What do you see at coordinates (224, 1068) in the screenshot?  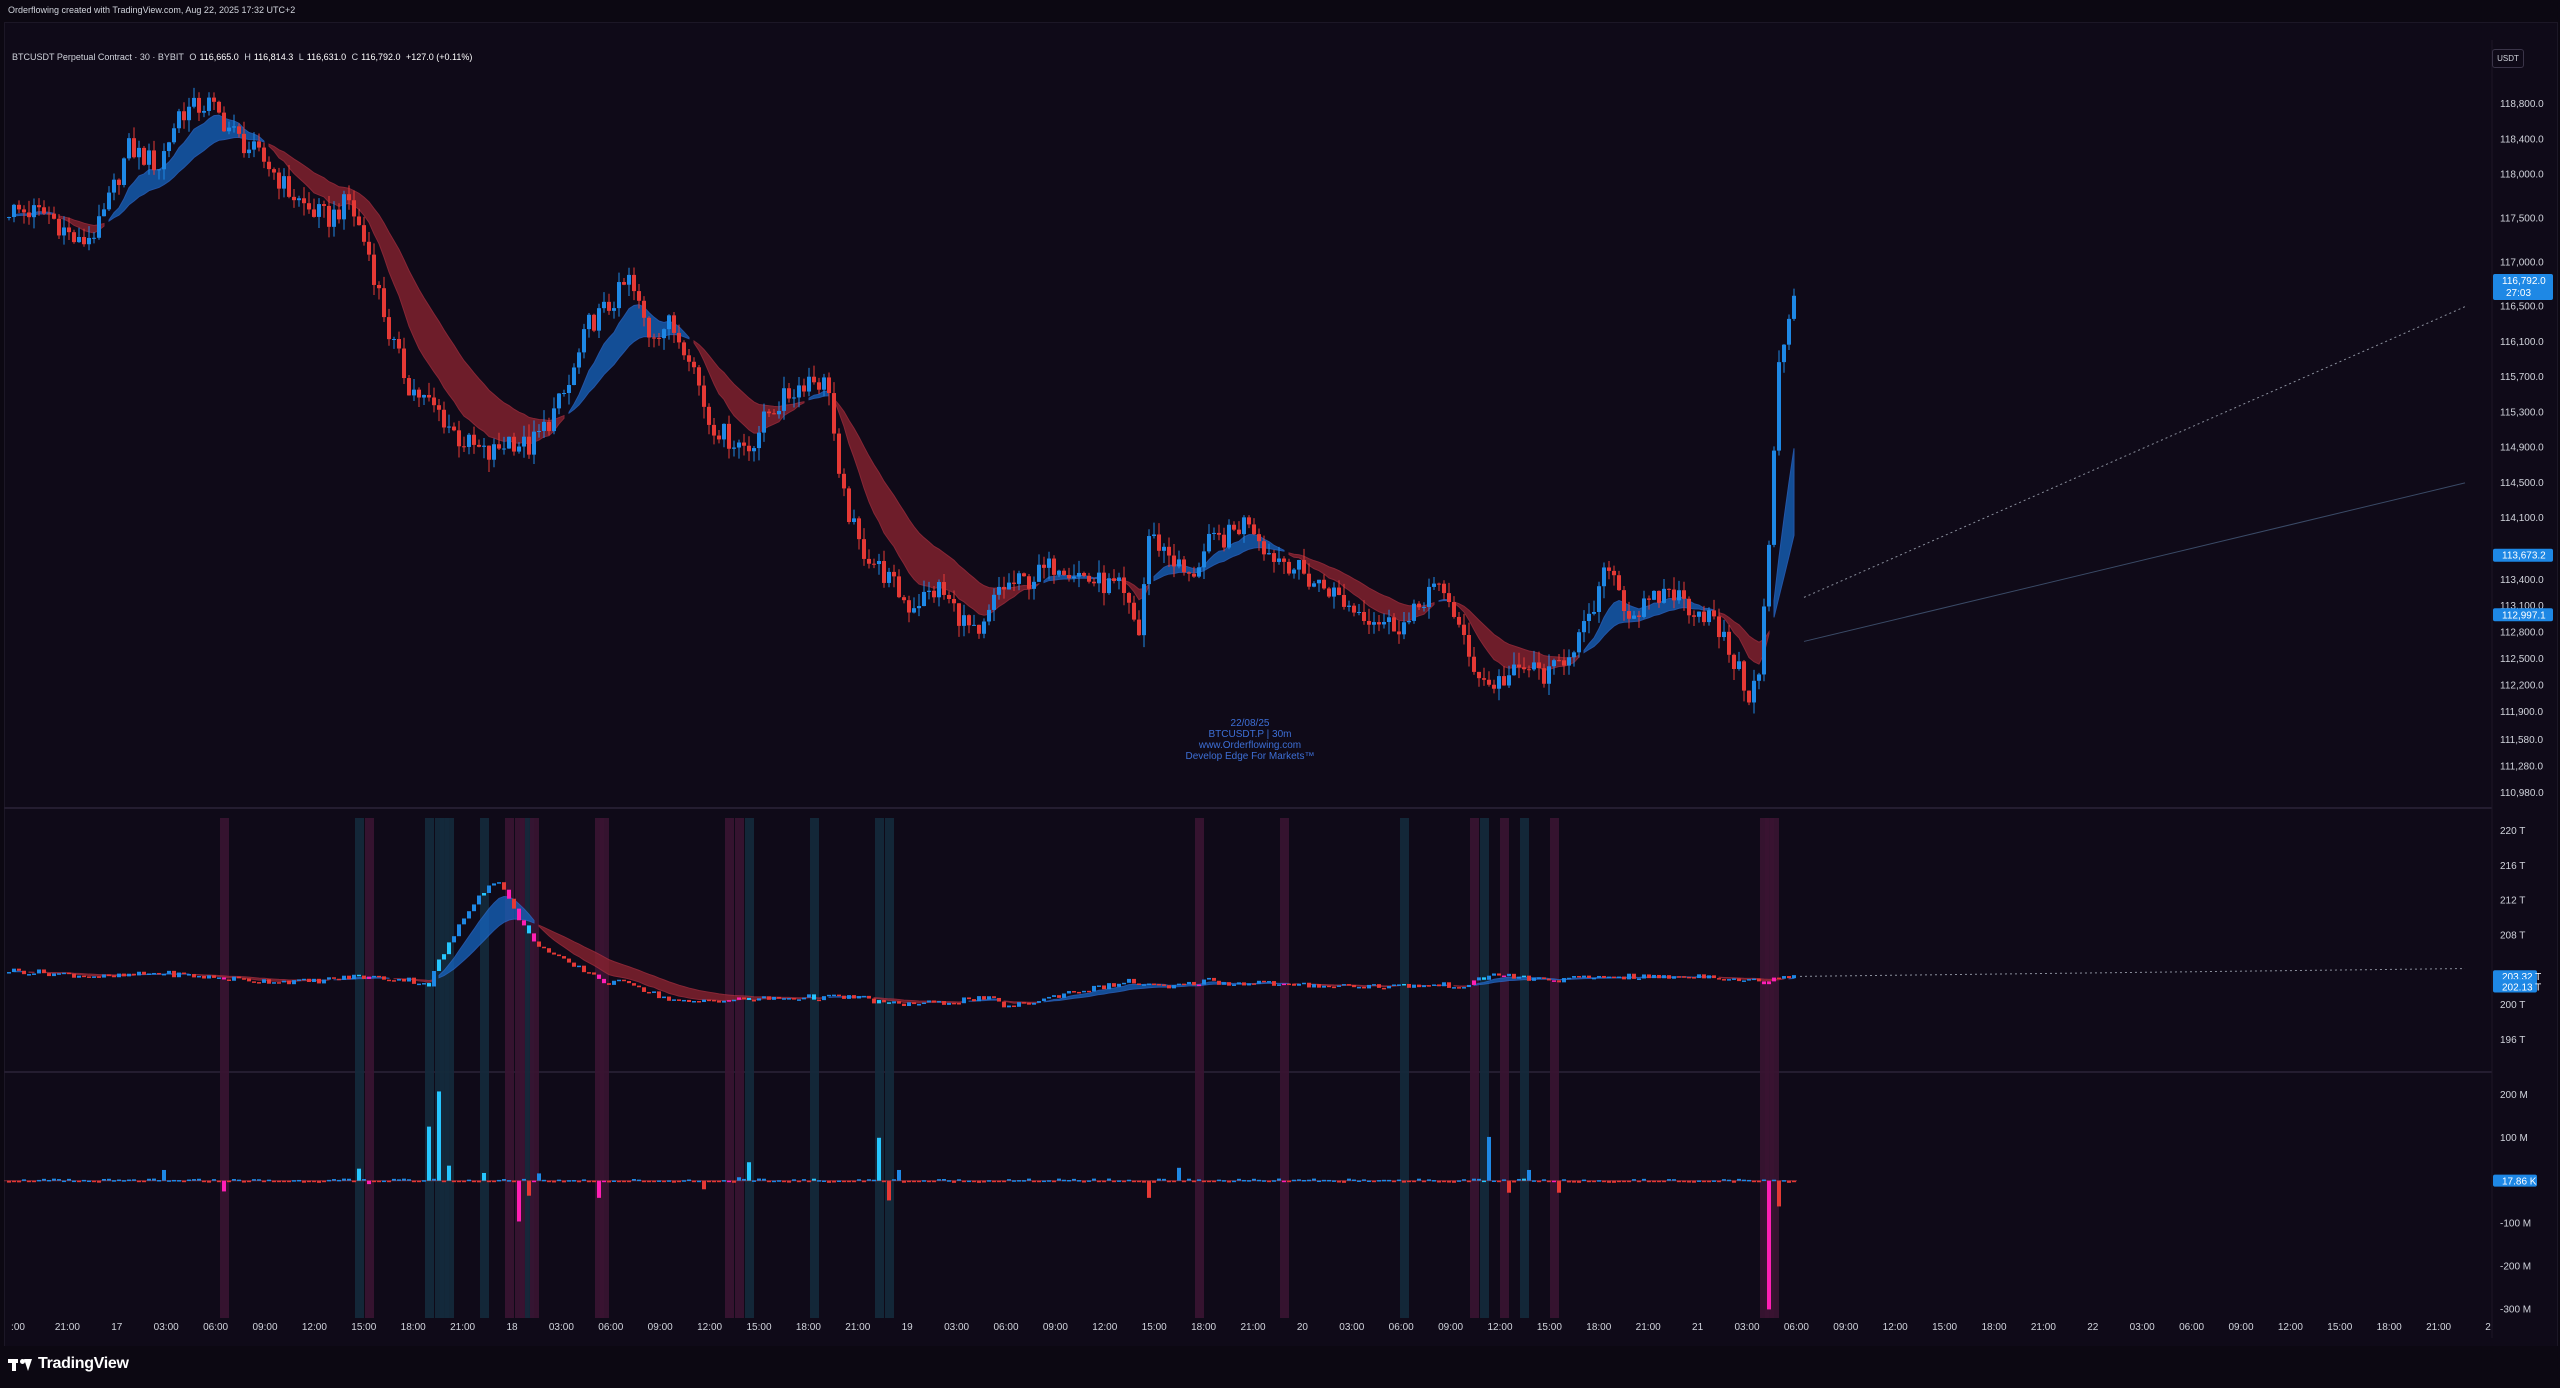 I see `highlight-column` at bounding box center [224, 1068].